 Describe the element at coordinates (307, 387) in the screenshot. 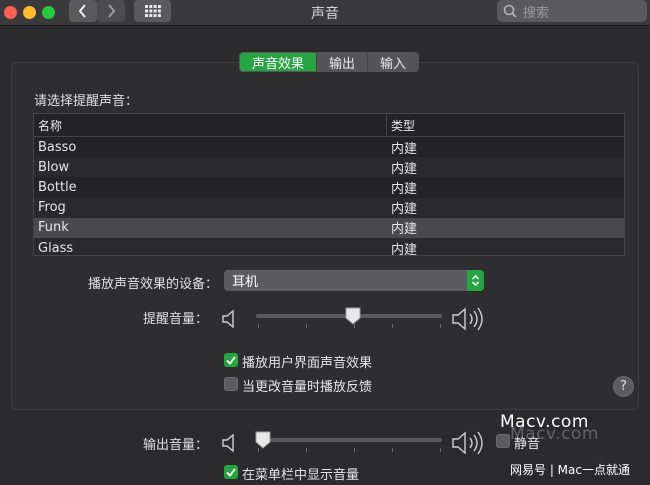

I see `play-feedback-label: 当更改音量时播放反馈` at that location.